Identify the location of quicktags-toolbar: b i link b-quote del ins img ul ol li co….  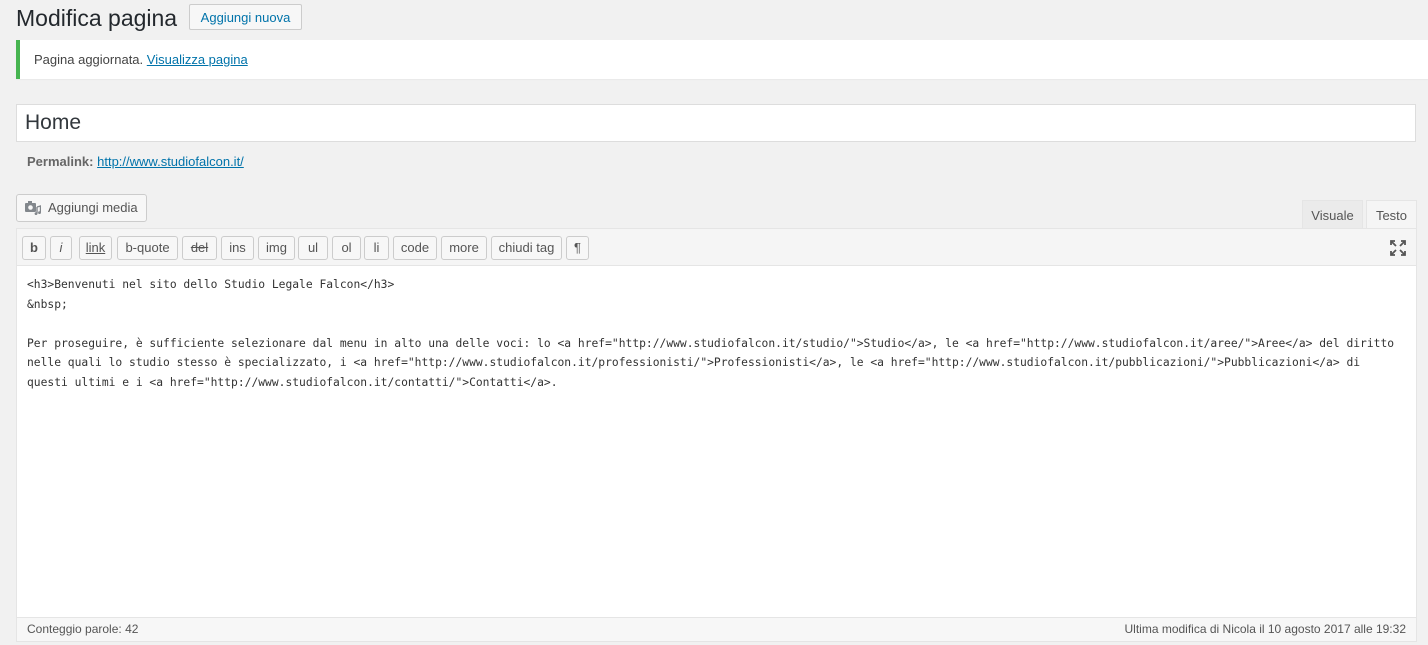
(716, 247).